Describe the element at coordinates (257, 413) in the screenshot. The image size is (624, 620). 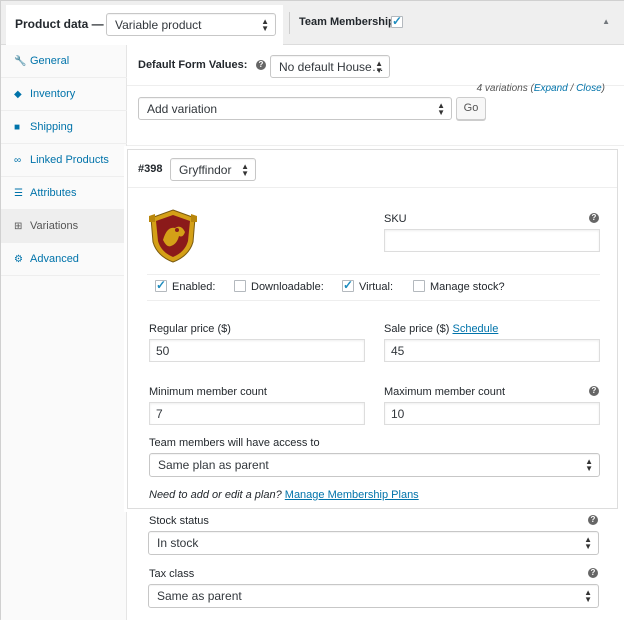
I see `min-member-input: 7` at that location.